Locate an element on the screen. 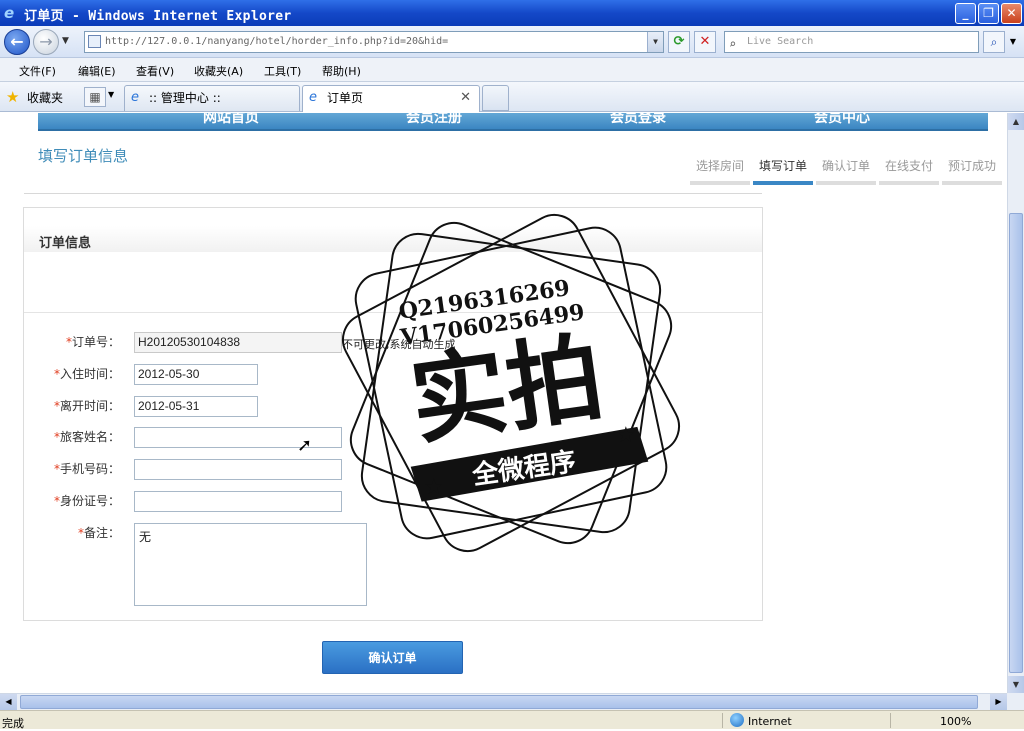 The width and height of the screenshot is (1024, 731). search-placeholder: Live Search is located at coordinates (780, 41).